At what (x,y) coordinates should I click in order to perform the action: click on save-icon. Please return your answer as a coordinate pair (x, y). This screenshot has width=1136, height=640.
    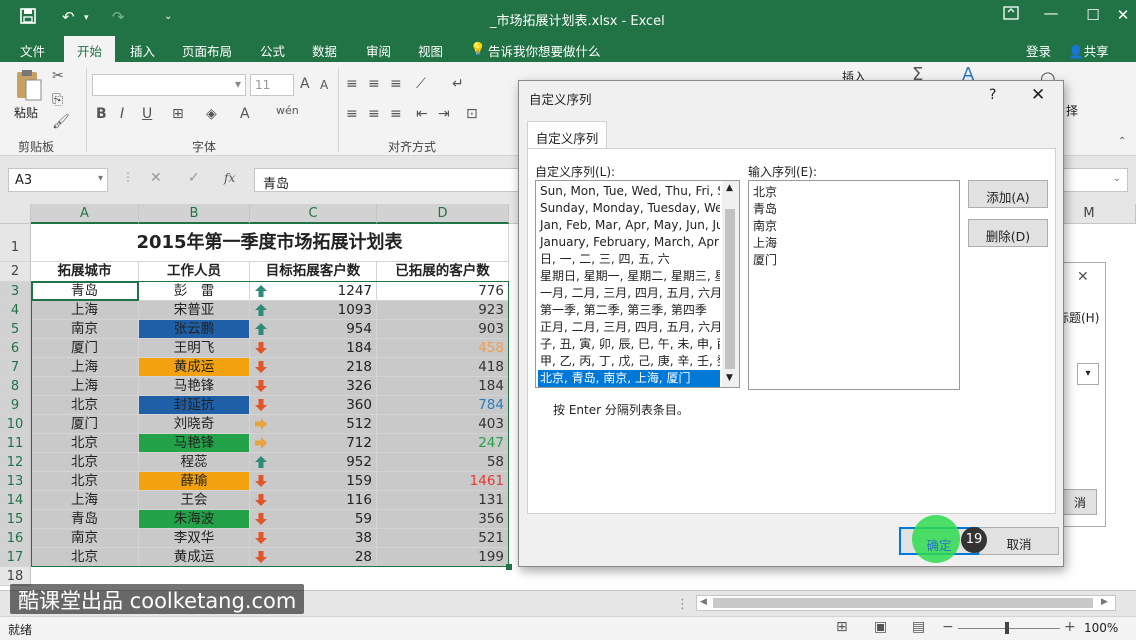
    Looking at the image, I should click on (28, 18).